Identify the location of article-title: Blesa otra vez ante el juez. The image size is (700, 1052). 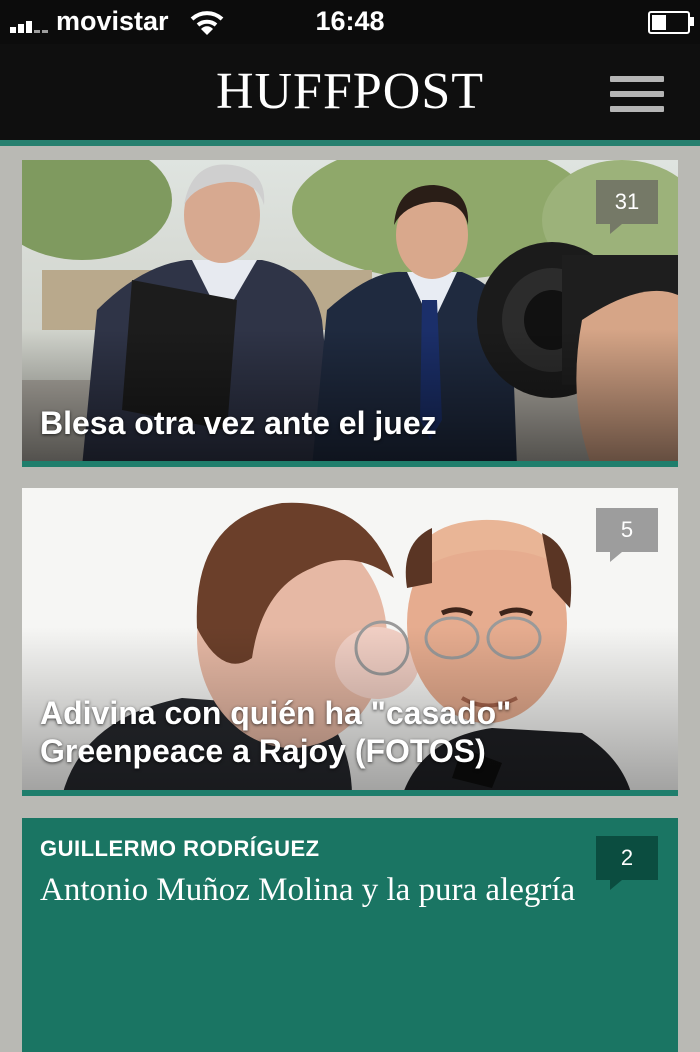
(350, 423).